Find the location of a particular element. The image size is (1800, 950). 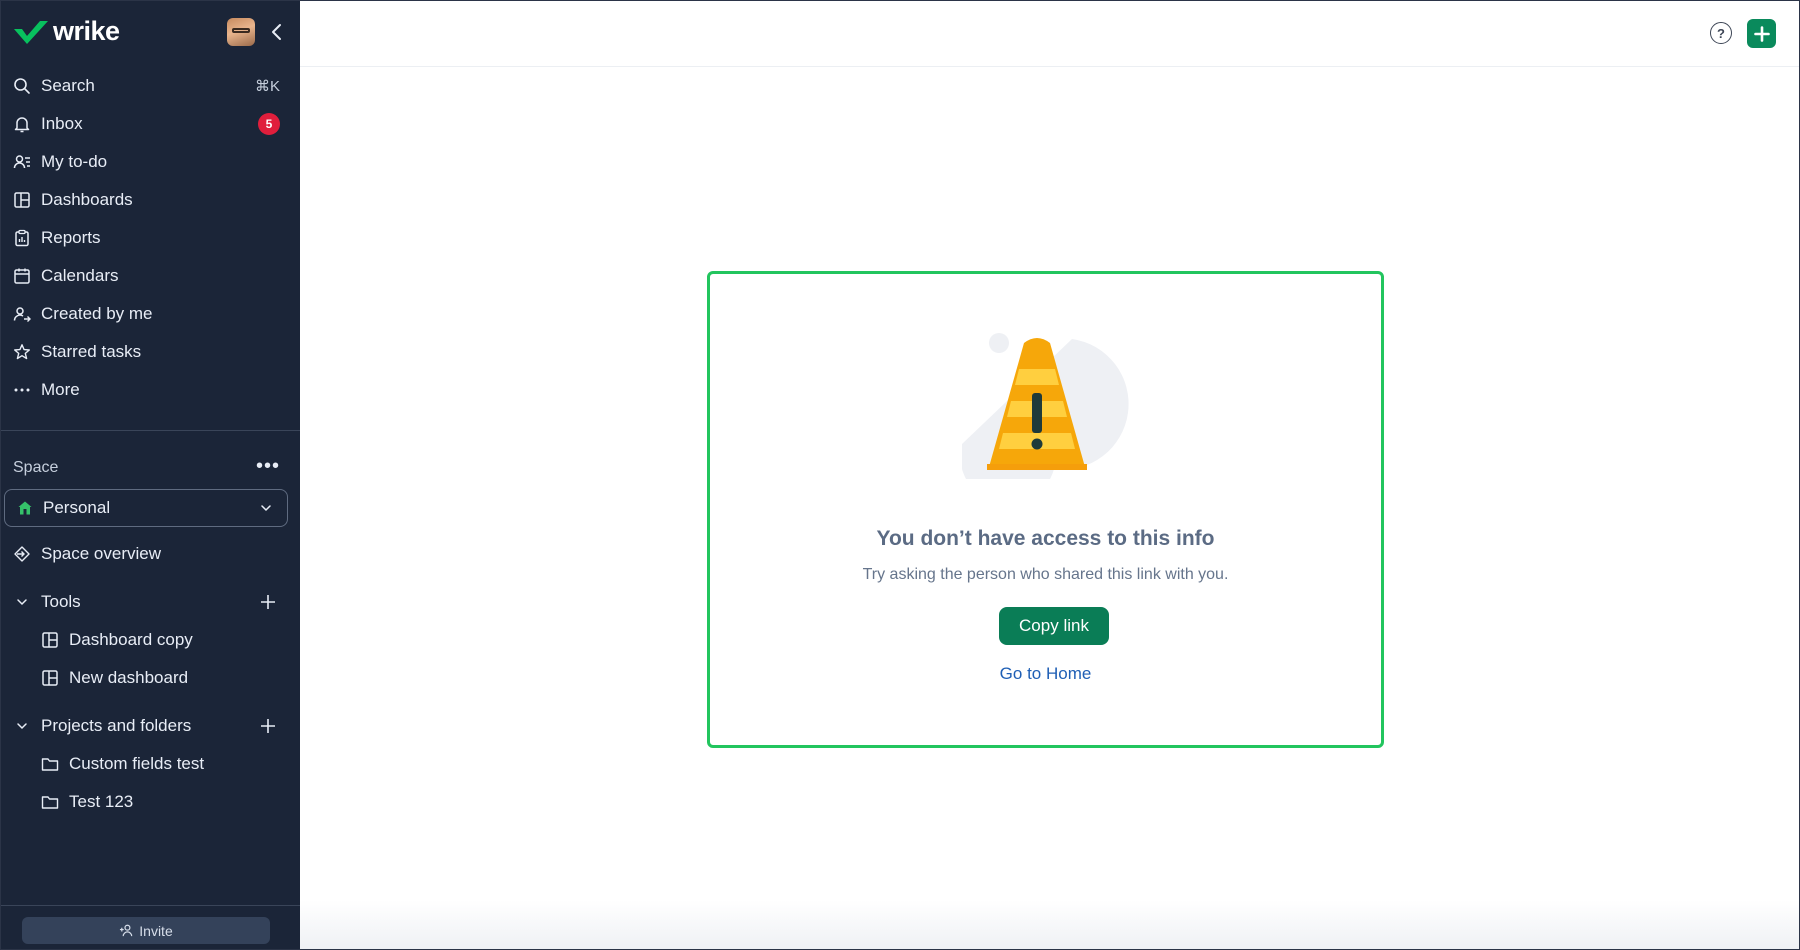

inbox-count-badge: 5 is located at coordinates (269, 124).